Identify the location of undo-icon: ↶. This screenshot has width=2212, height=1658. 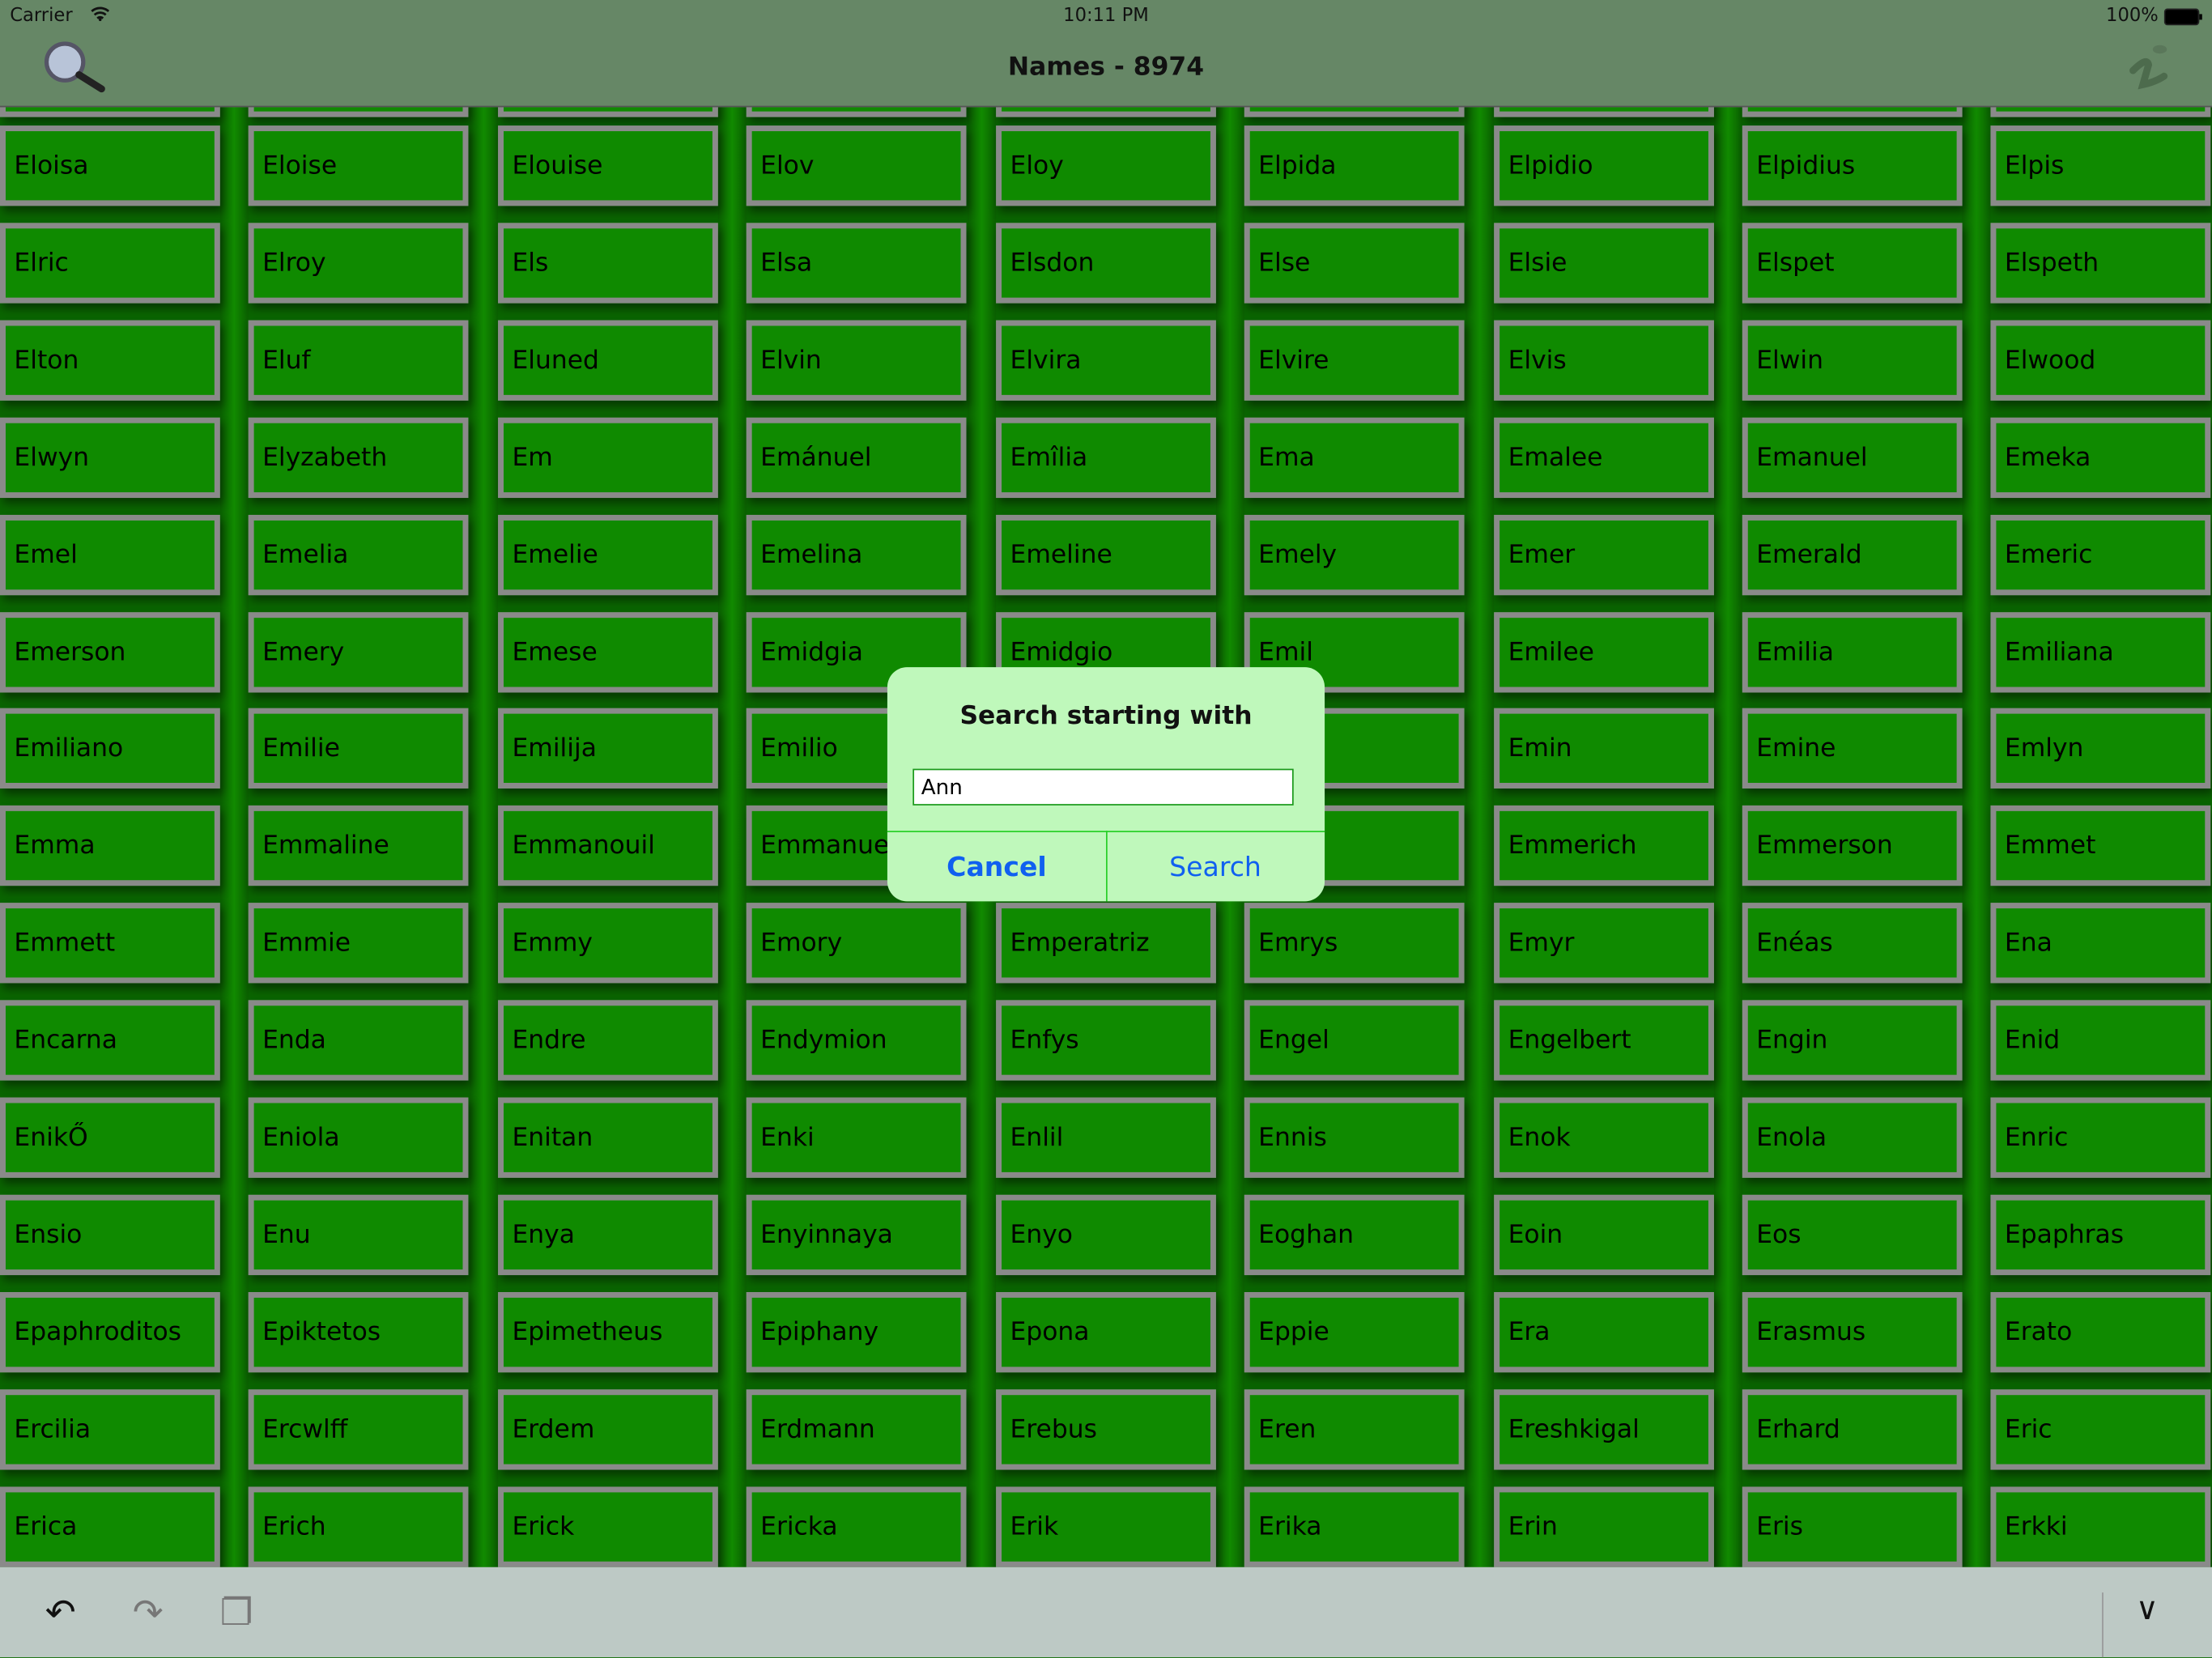
(61, 1613).